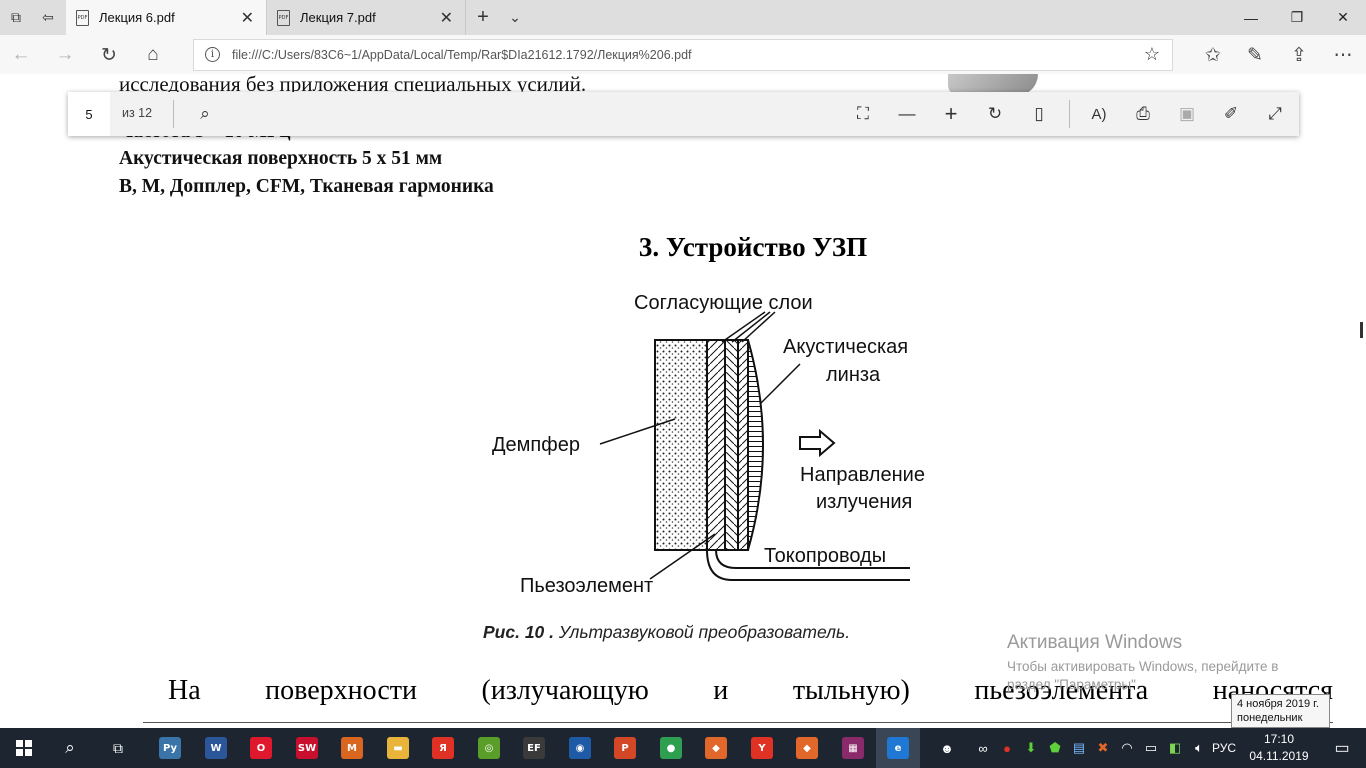 This screenshot has height=768, width=1366. I want to click on tab-title: Лекция 6.pdf, so click(137, 17).